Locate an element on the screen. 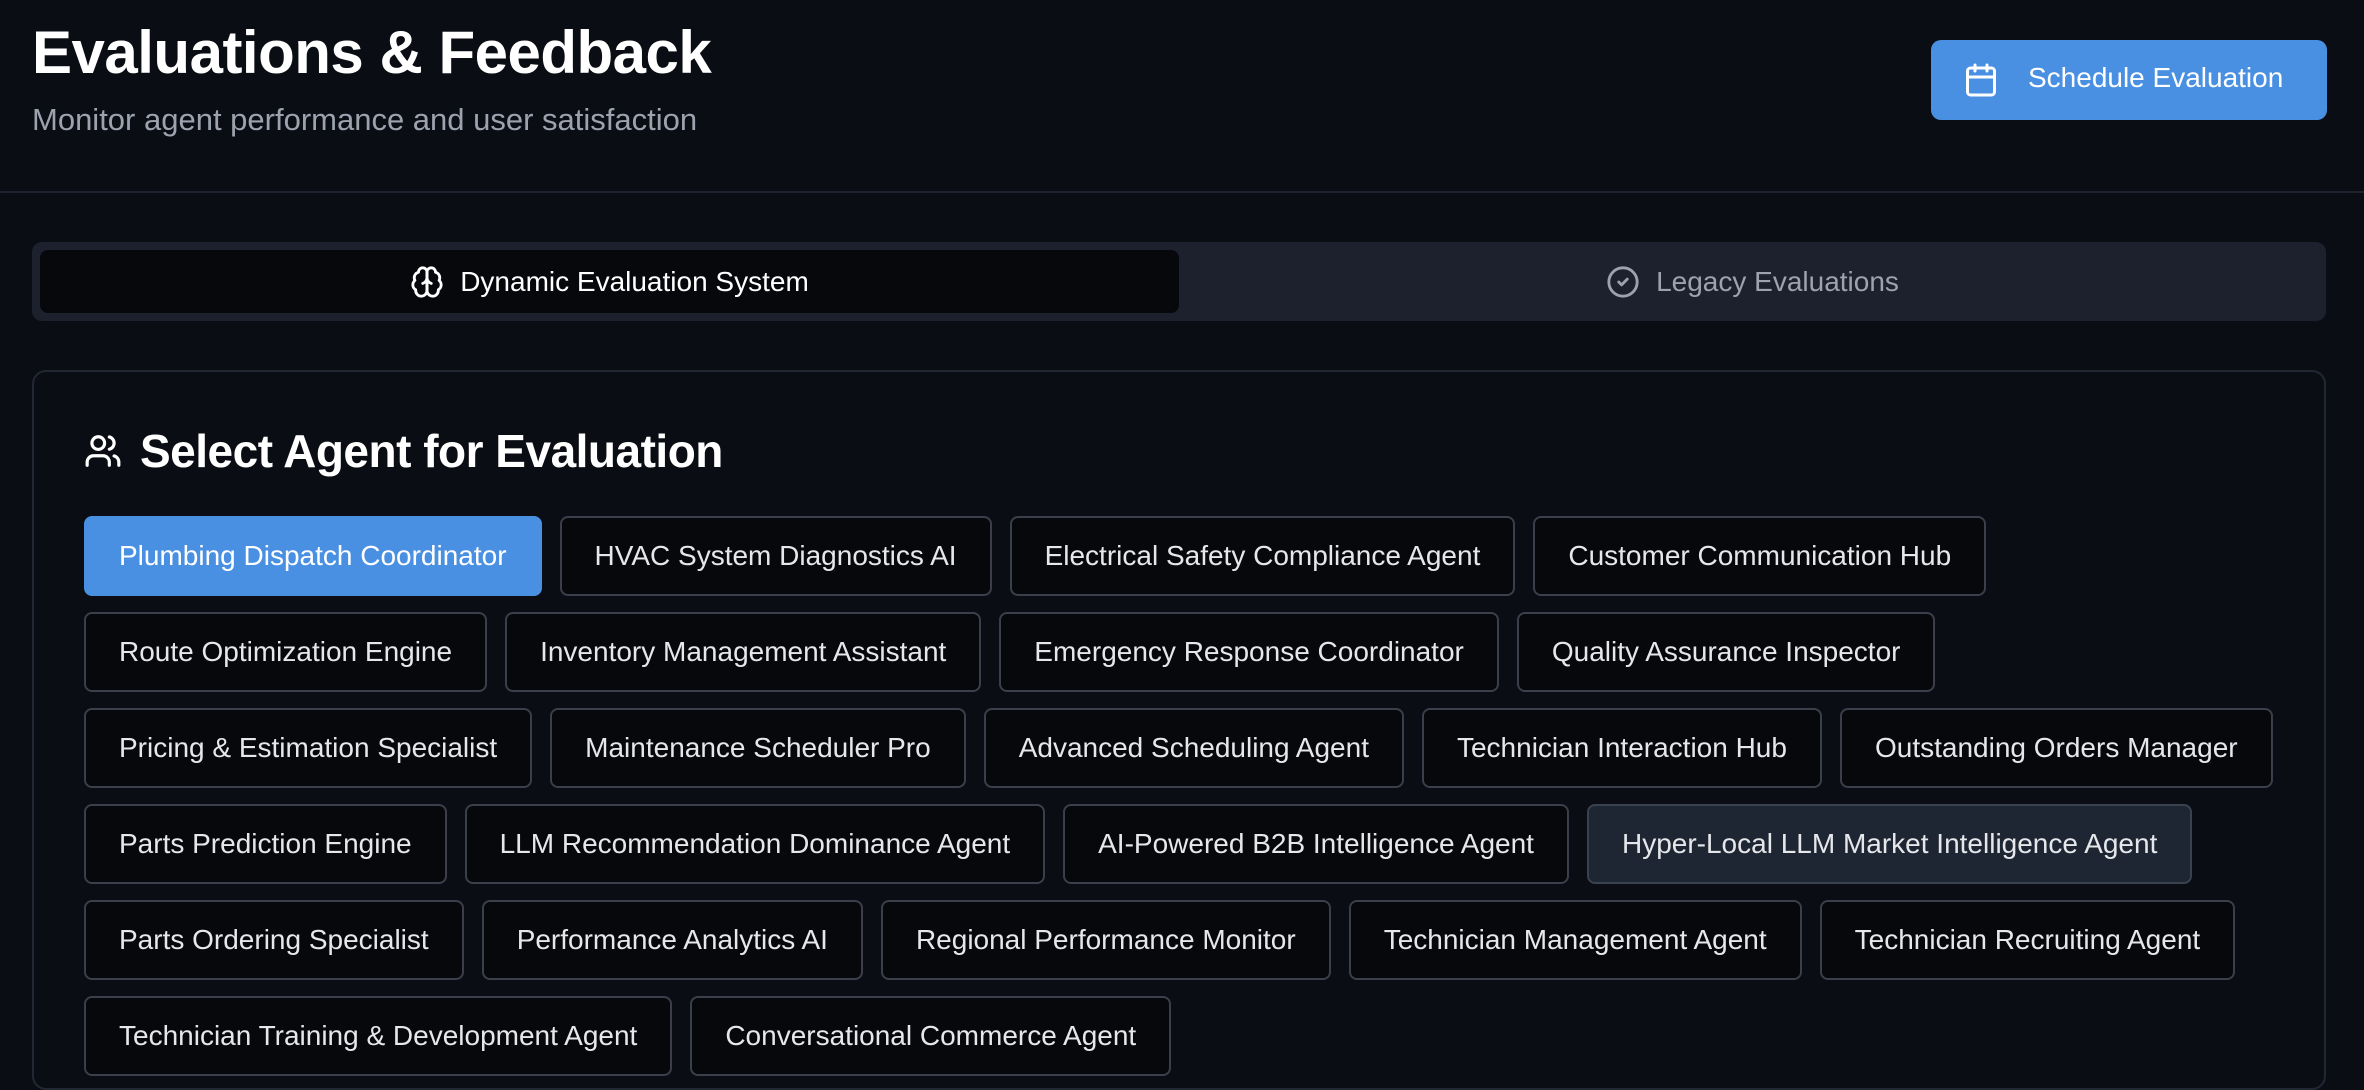 This screenshot has height=1090, width=2364. agent-button: Customer Communication Hub is located at coordinates (1760, 556).